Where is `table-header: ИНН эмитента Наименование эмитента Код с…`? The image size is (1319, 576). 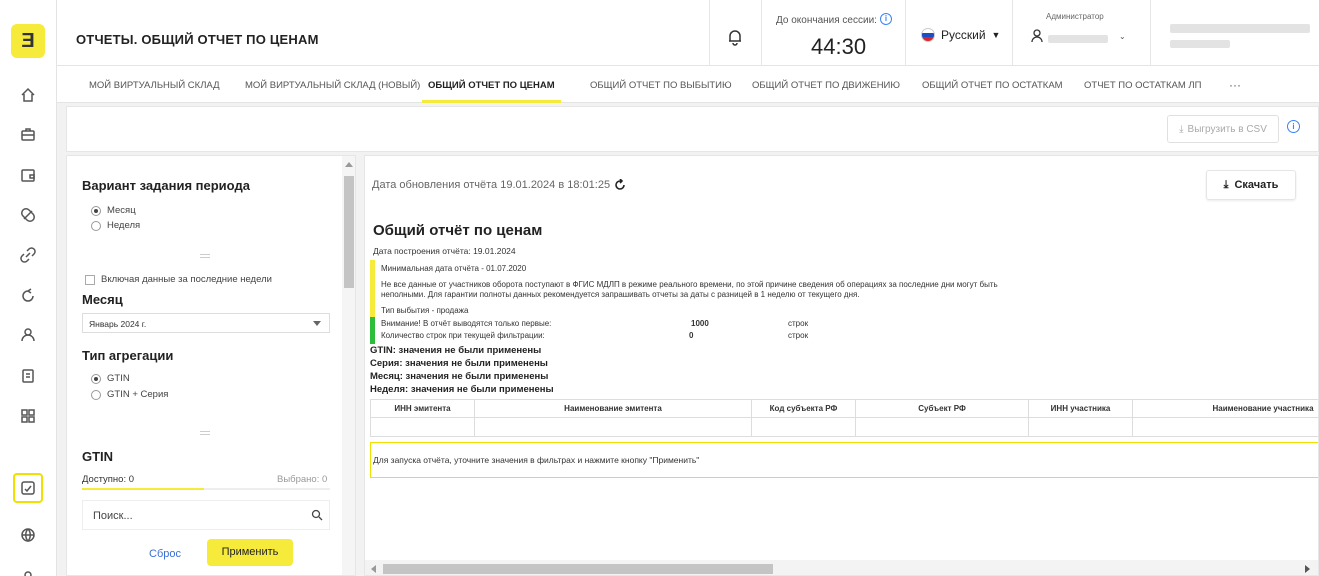
table-header: ИНН эмитента Наименование эмитента Код с… is located at coordinates (844, 408).